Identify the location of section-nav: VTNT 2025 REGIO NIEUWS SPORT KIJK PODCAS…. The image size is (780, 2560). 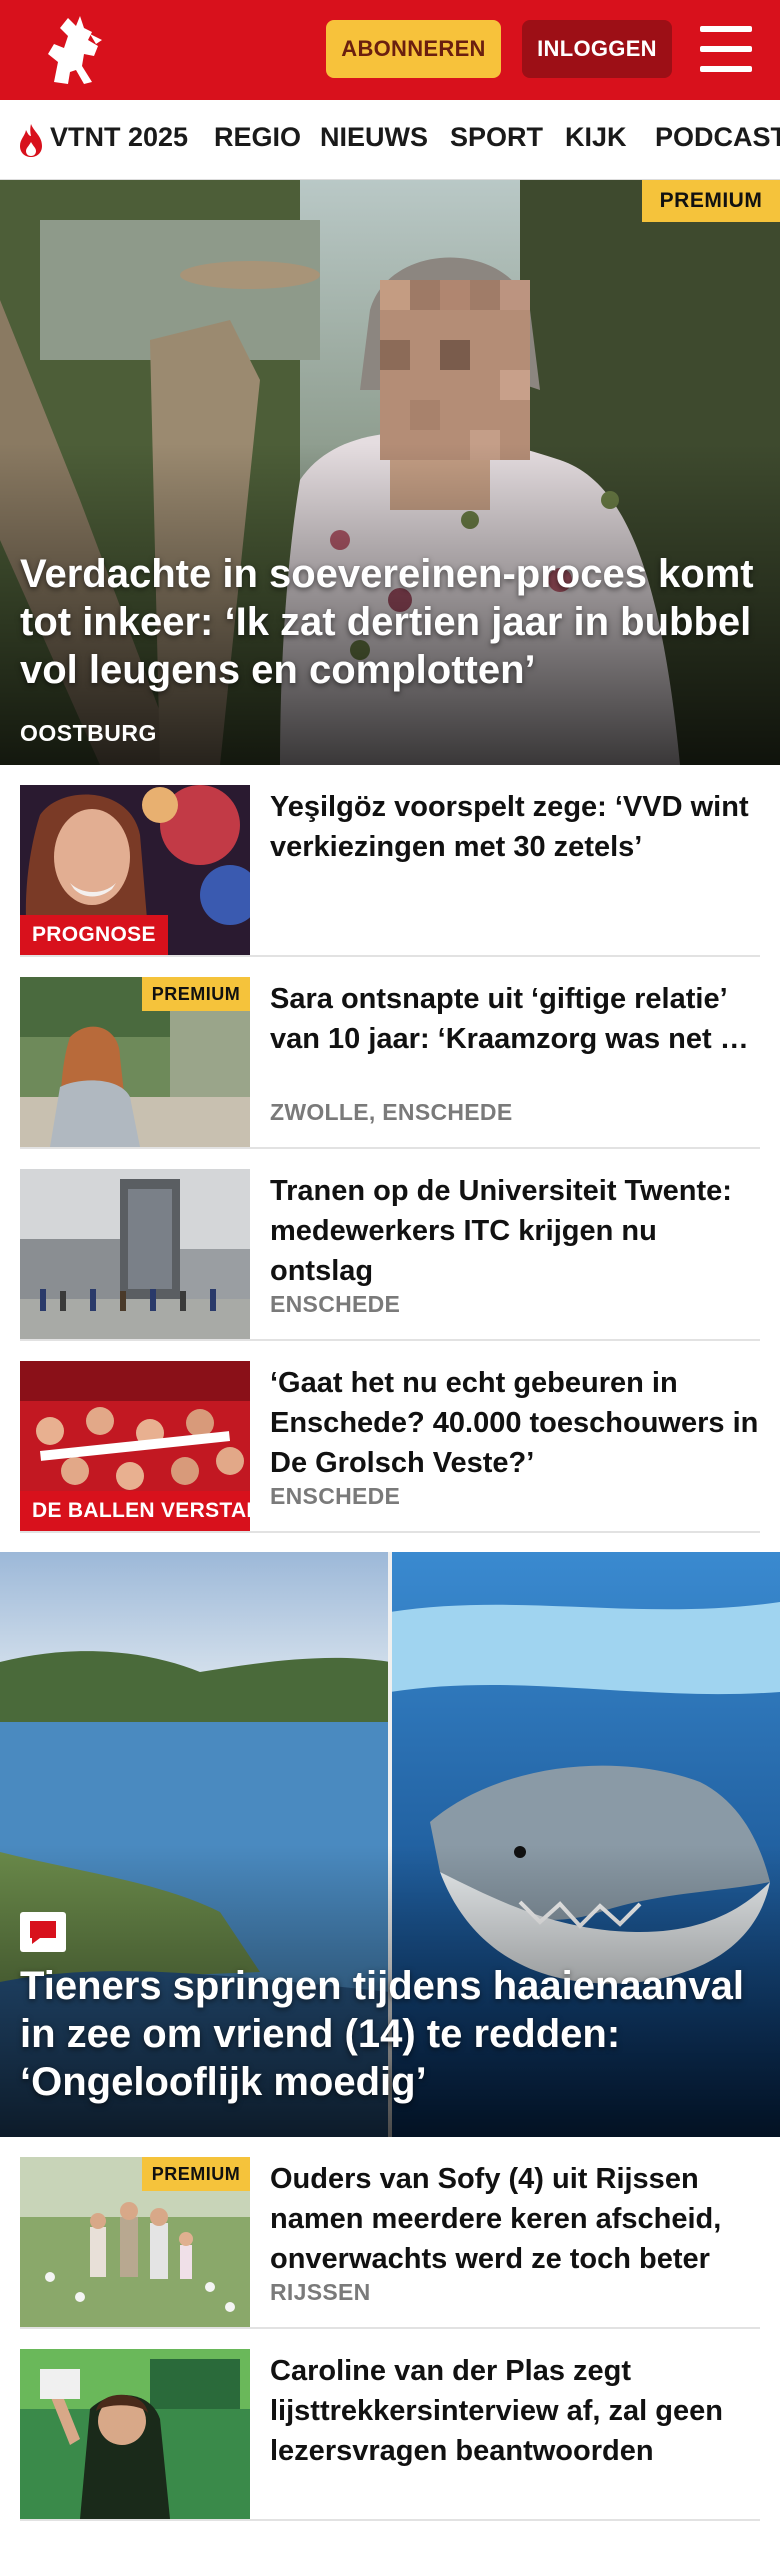
(390, 140).